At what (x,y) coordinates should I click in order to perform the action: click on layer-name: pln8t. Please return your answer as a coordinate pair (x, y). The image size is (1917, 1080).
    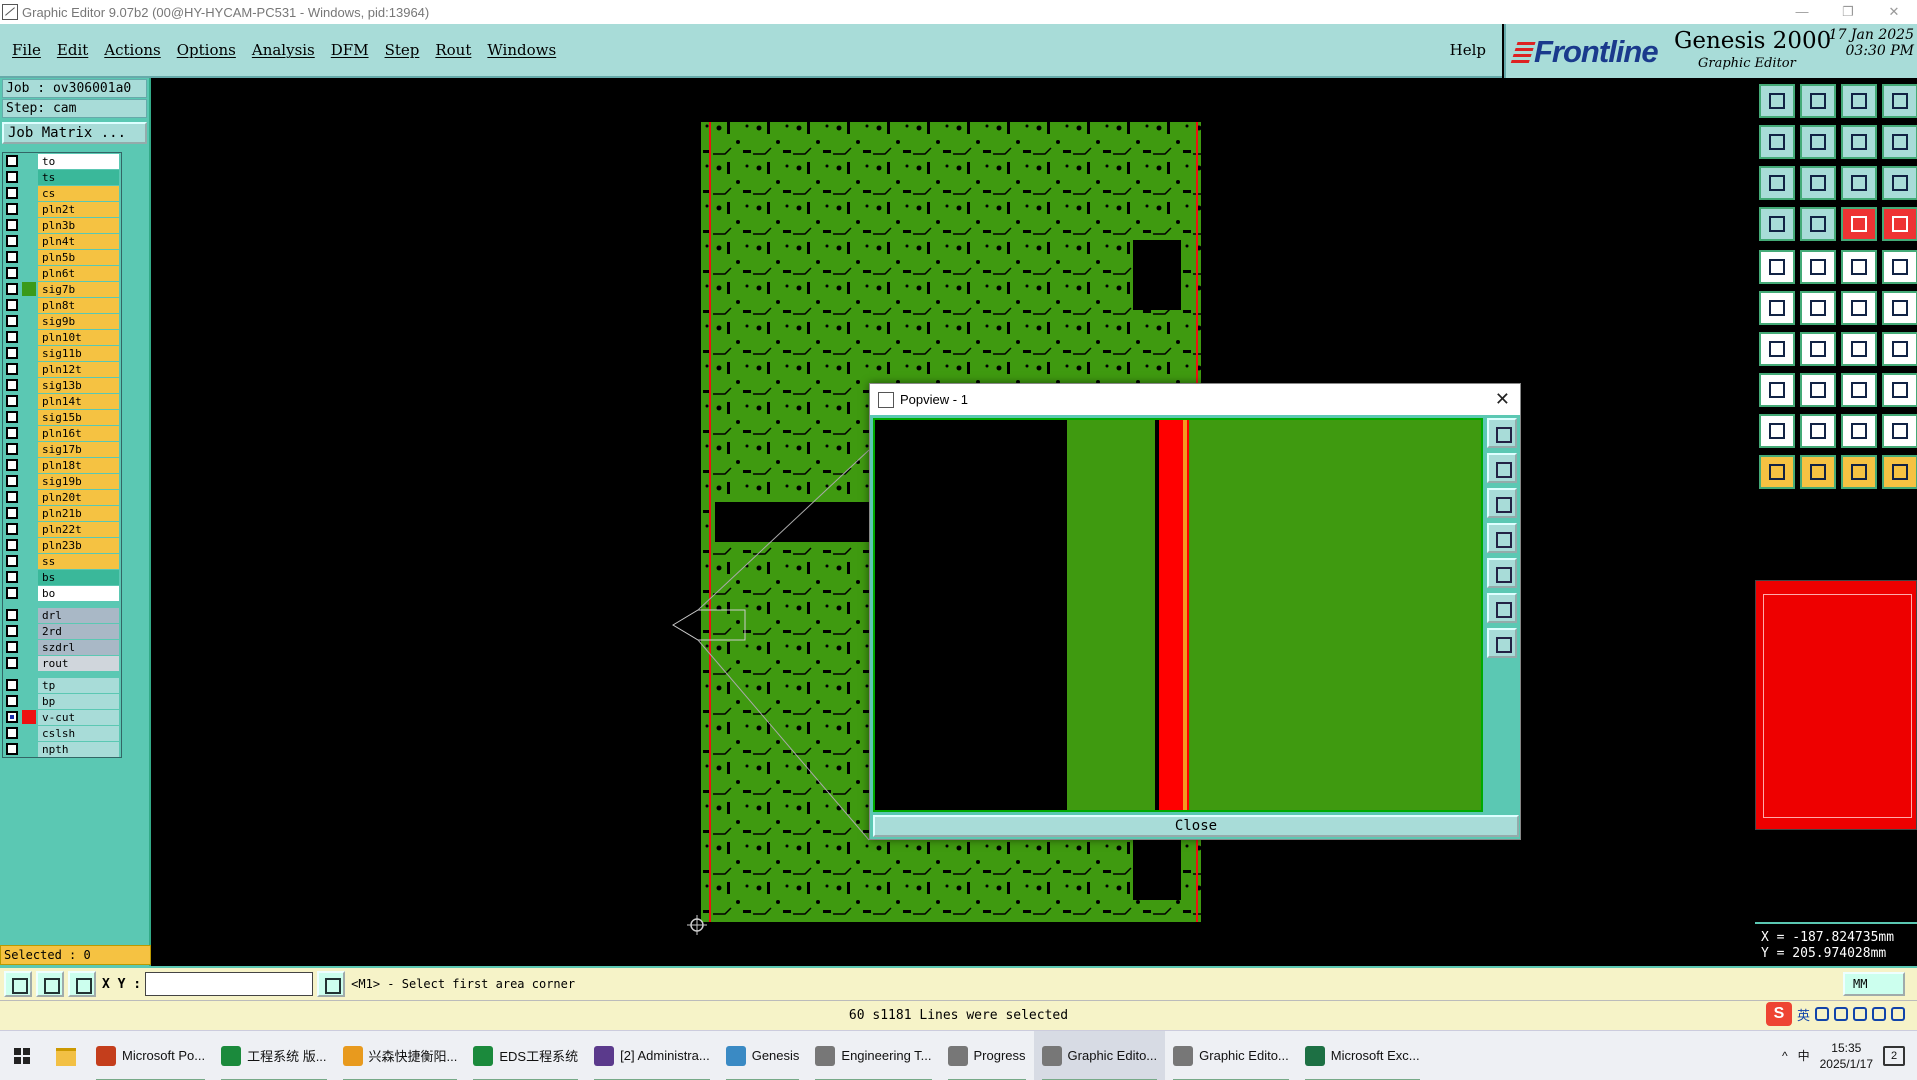
    Looking at the image, I should click on (78, 305).